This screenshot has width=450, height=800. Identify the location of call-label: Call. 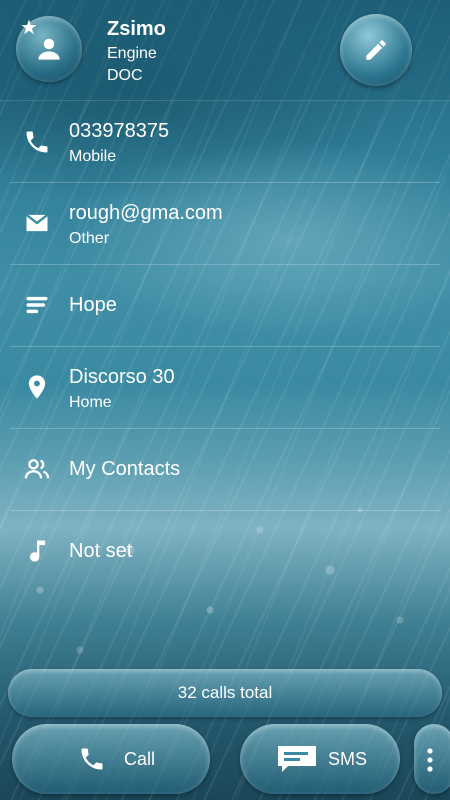
(140, 759).